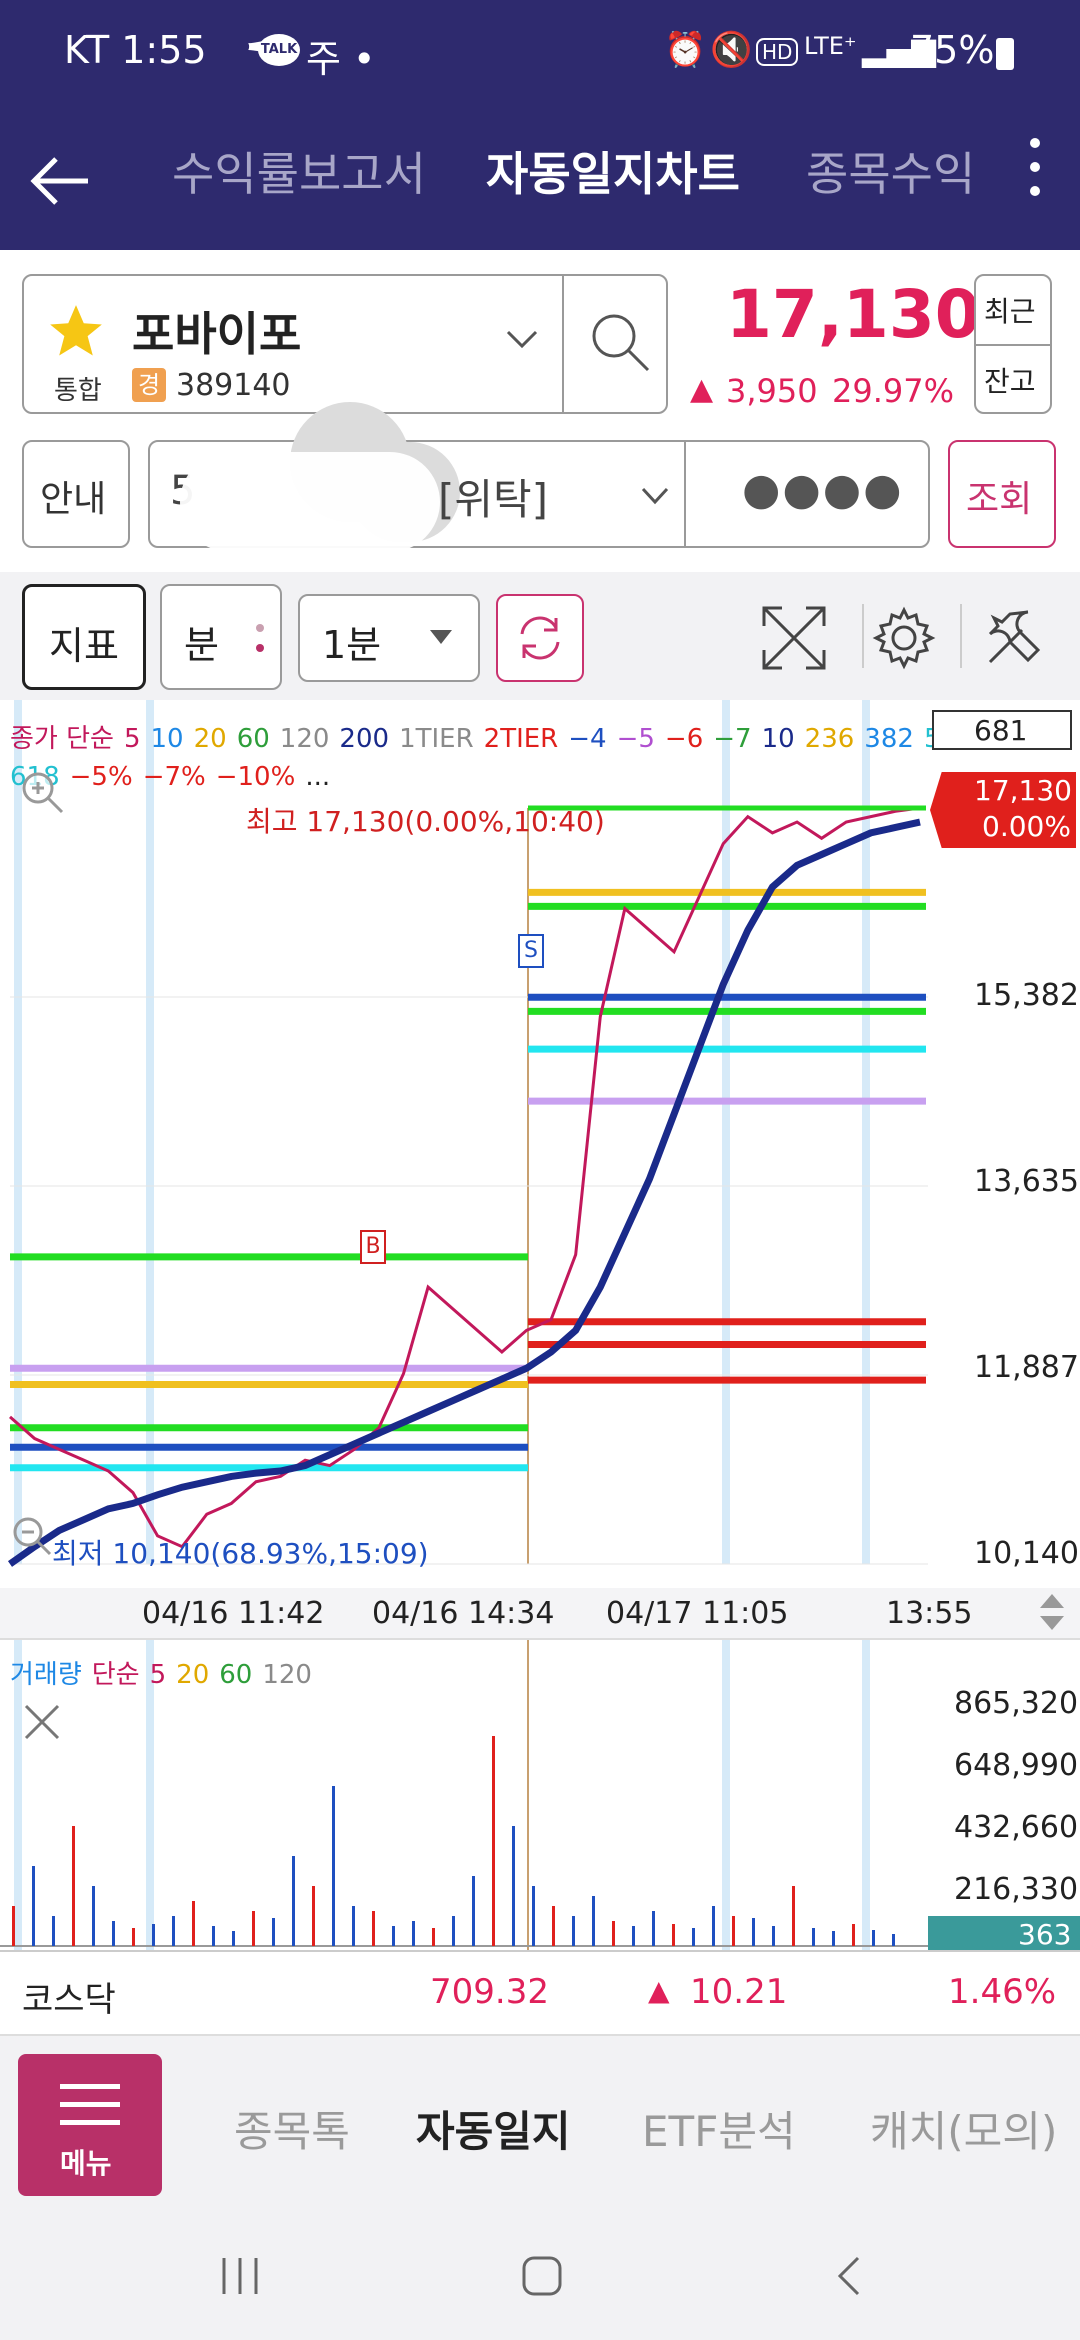 Image resolution: width=1080 pixels, height=2340 pixels. I want to click on home-icon, so click(542, 2276).